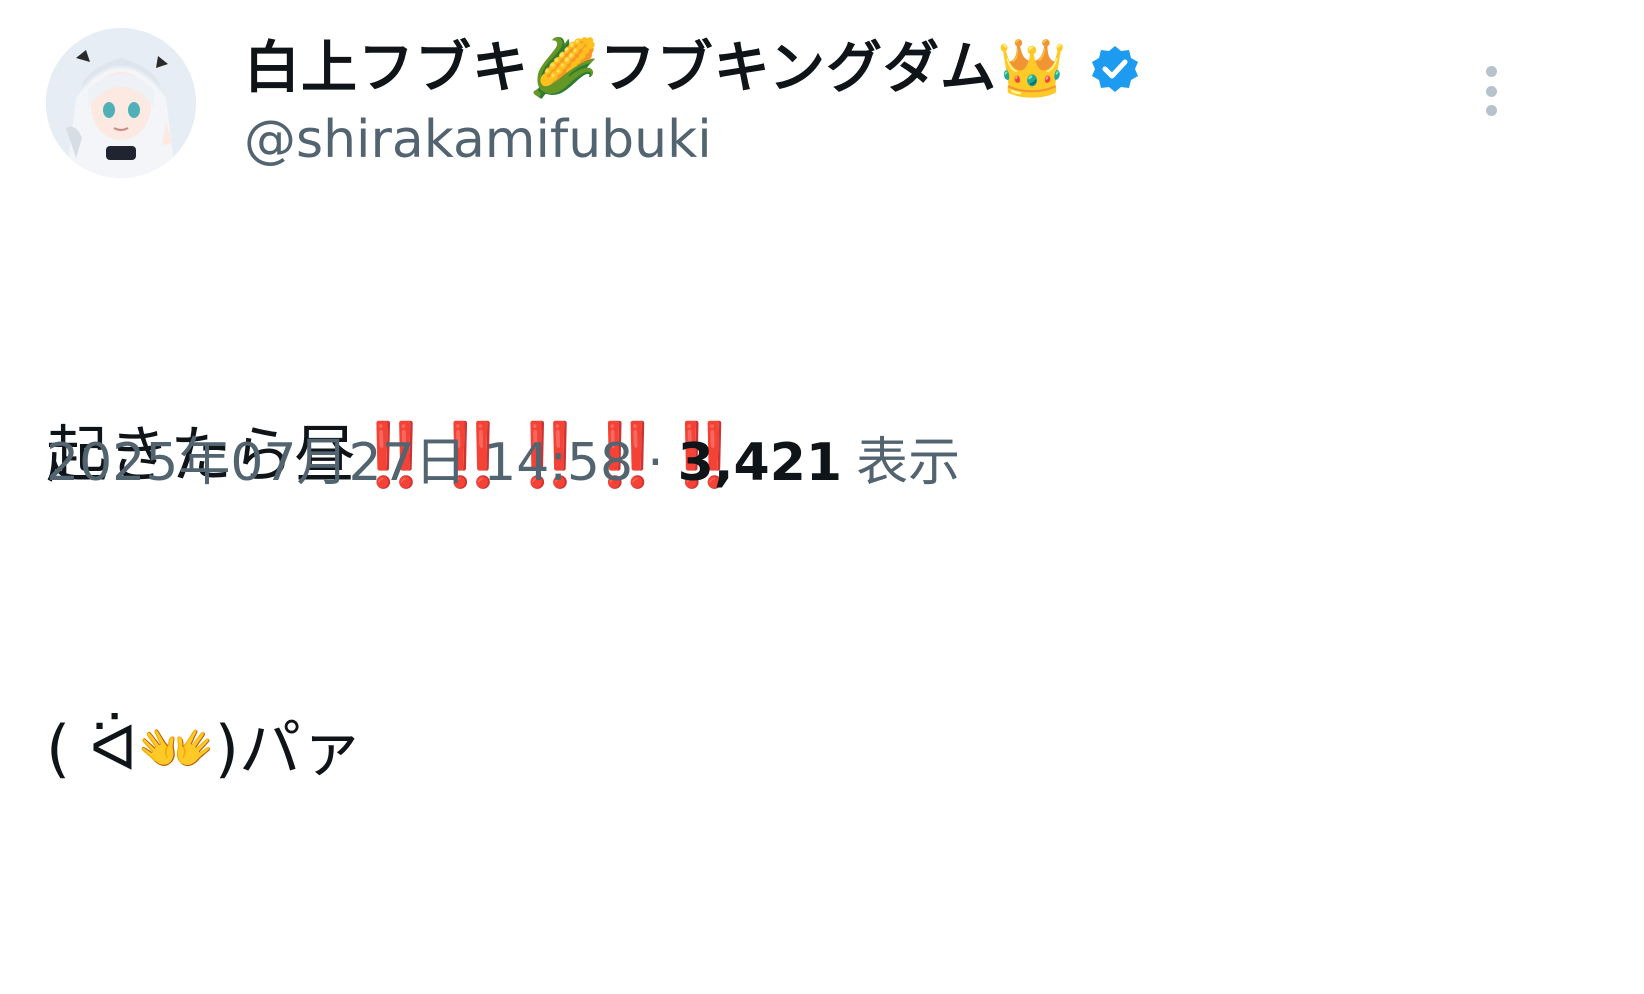 This screenshot has width=1644, height=994. I want to click on author-avatar, so click(121, 103).